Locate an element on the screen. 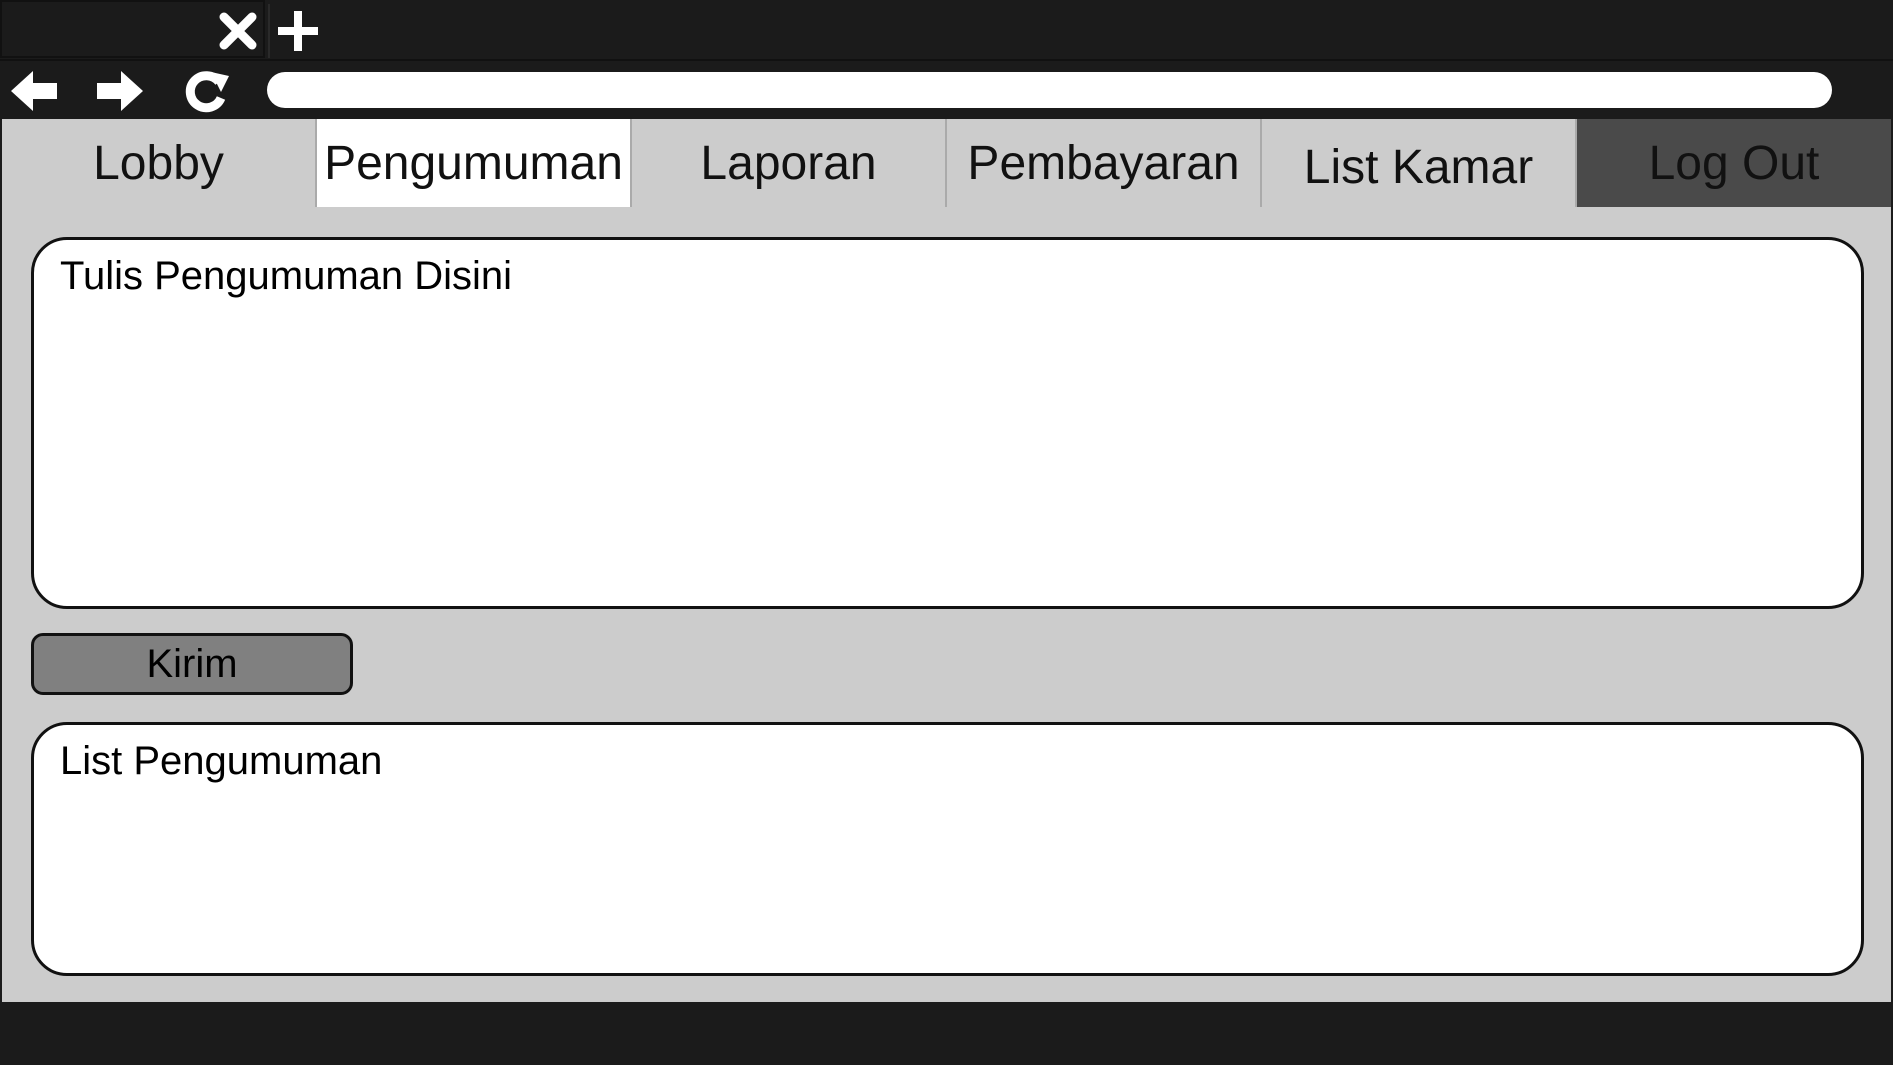 The width and height of the screenshot is (1893, 1065). browser-tab-strip is located at coordinates (946, 30).